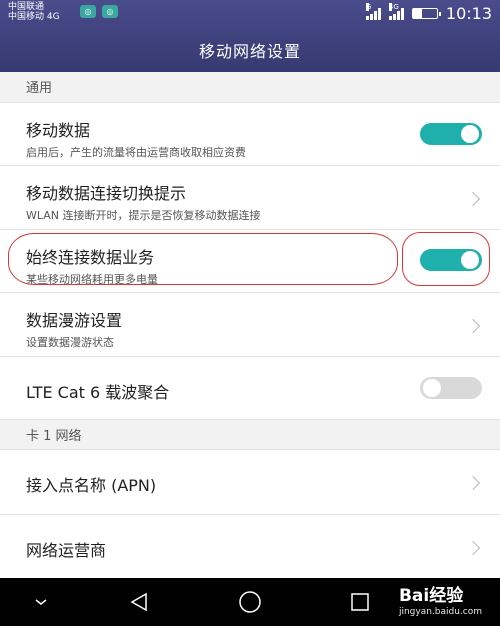 The image size is (500, 626). Describe the element at coordinates (468, 13) in the screenshot. I see `clock: 10:13` at that location.